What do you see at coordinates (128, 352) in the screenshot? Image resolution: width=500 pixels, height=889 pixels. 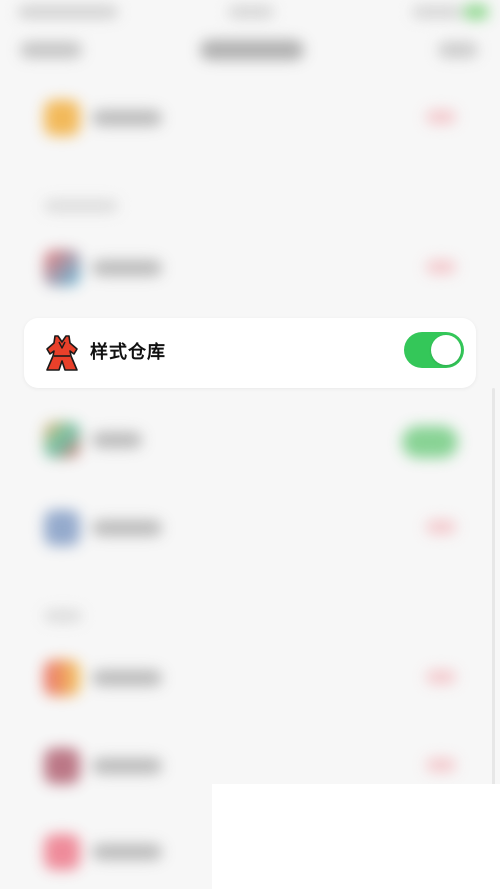 I see `style-repository-label: 样式仓库` at bounding box center [128, 352].